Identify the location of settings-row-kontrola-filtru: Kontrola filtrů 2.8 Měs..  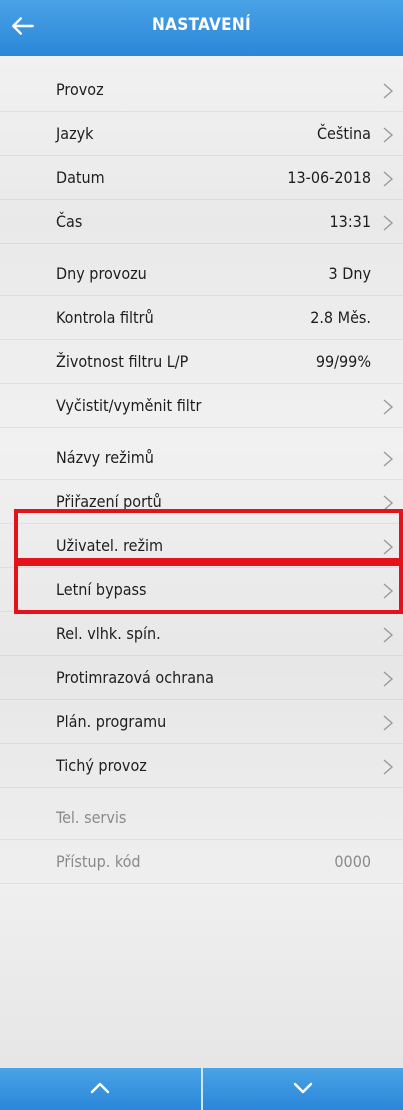
(201, 318).